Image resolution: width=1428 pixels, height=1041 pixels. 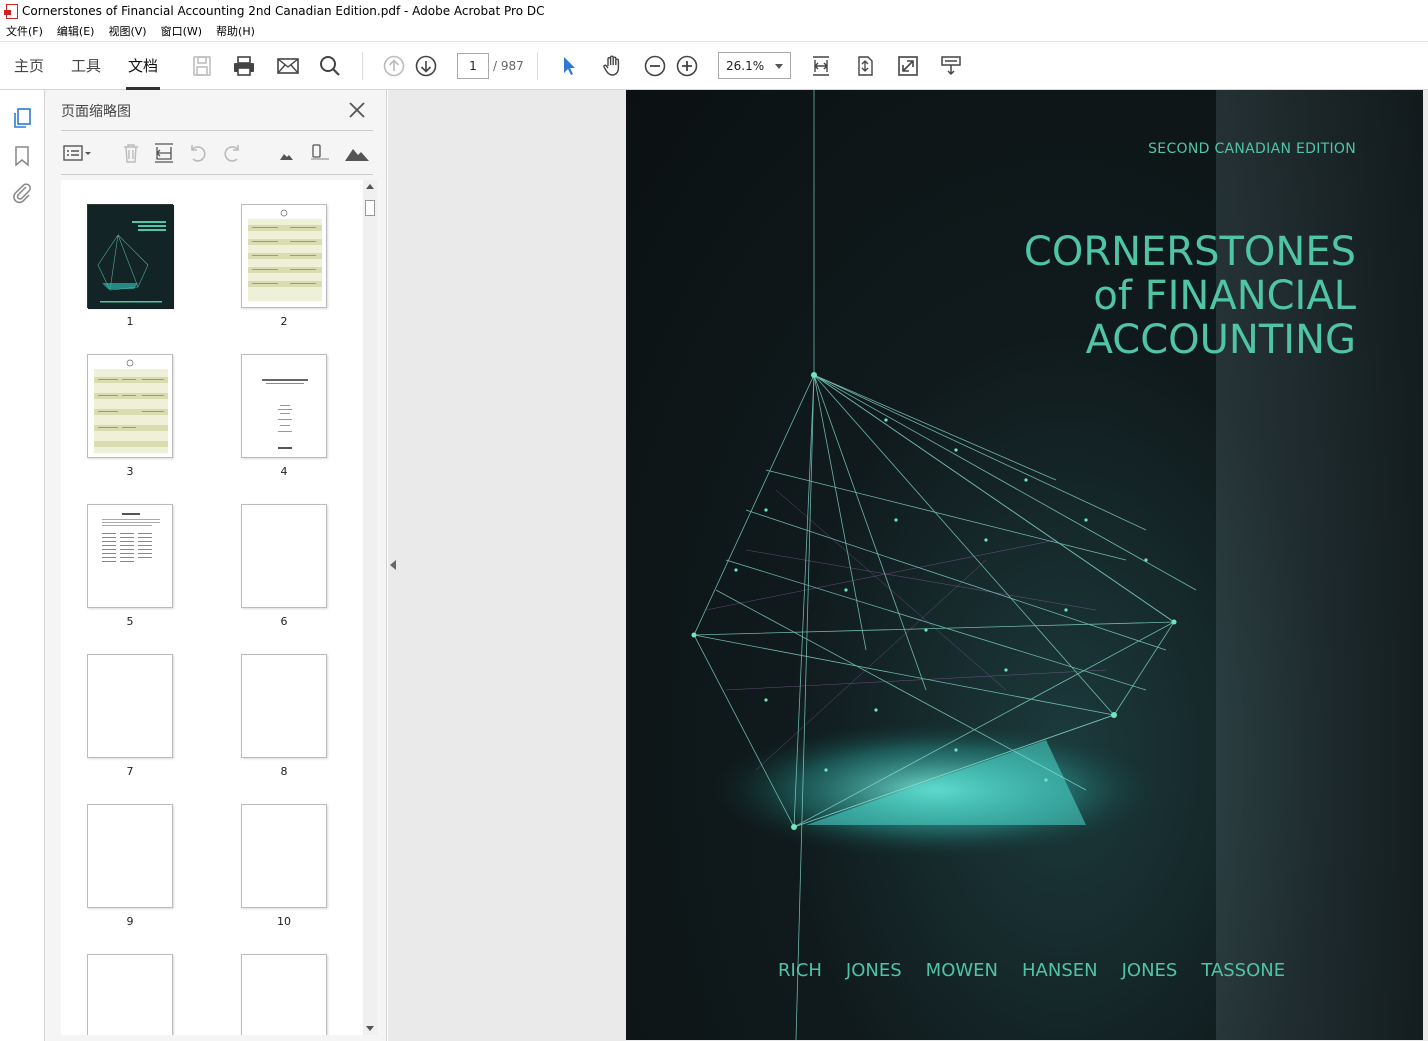 I want to click on thumbnail-page-number: 8, so click(x=284, y=771).